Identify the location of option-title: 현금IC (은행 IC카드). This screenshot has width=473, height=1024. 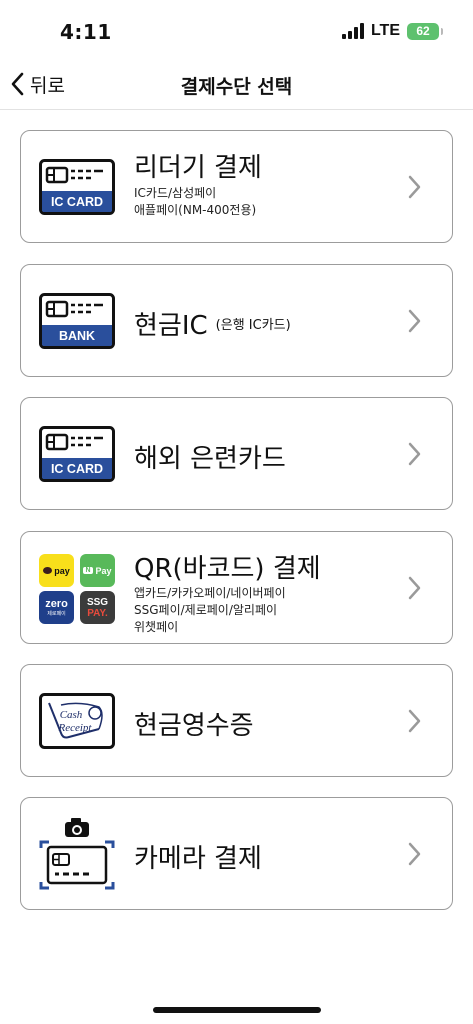
(212, 323).